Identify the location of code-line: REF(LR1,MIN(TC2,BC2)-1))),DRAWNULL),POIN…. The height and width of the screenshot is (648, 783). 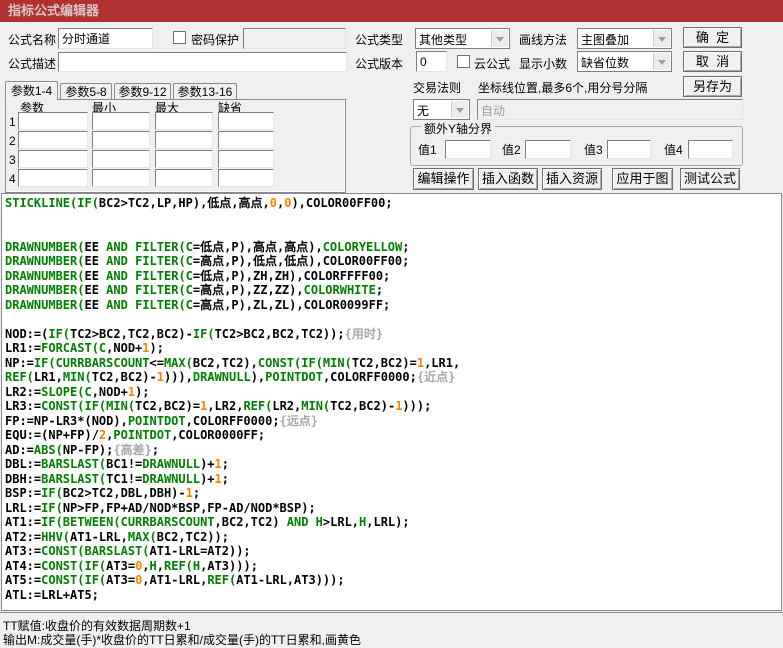
(230, 377).